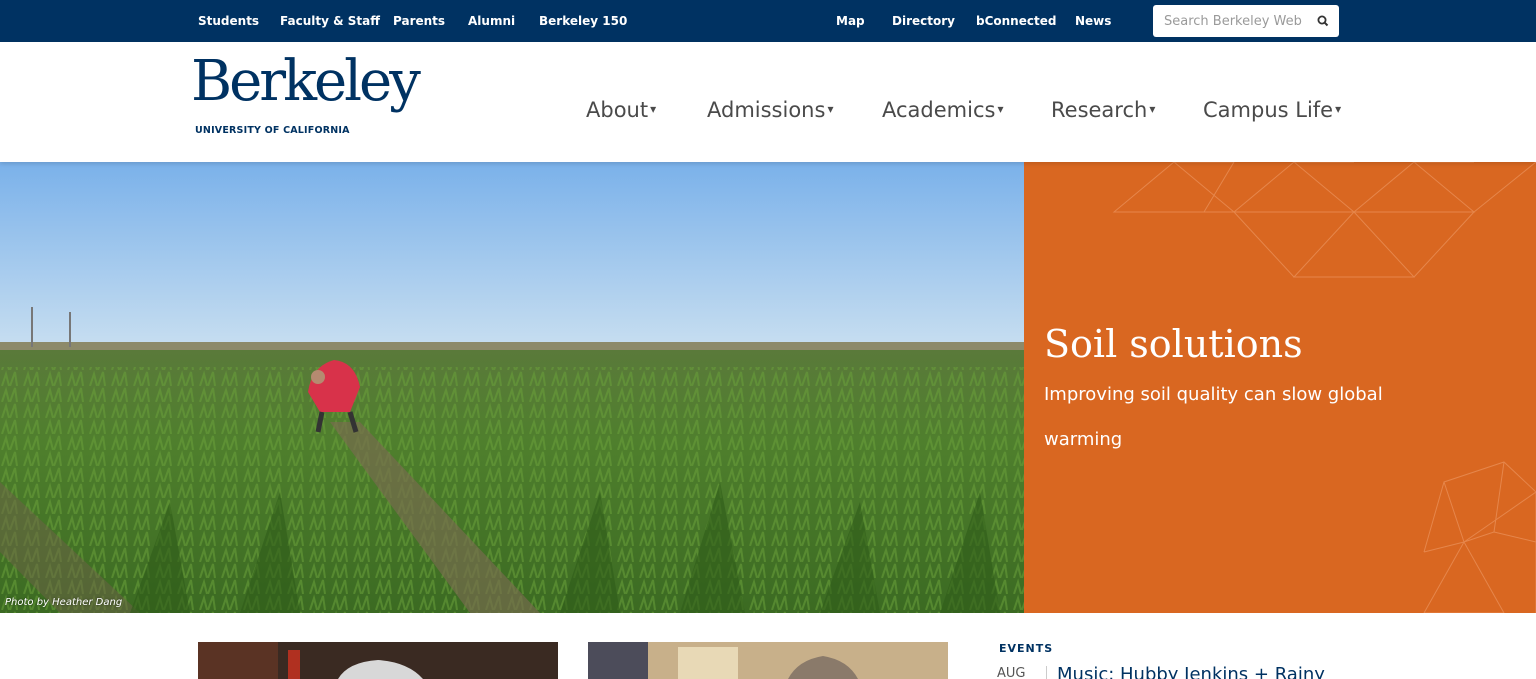 This screenshot has width=1536, height=679. I want to click on event-divider, so click(1046, 672).